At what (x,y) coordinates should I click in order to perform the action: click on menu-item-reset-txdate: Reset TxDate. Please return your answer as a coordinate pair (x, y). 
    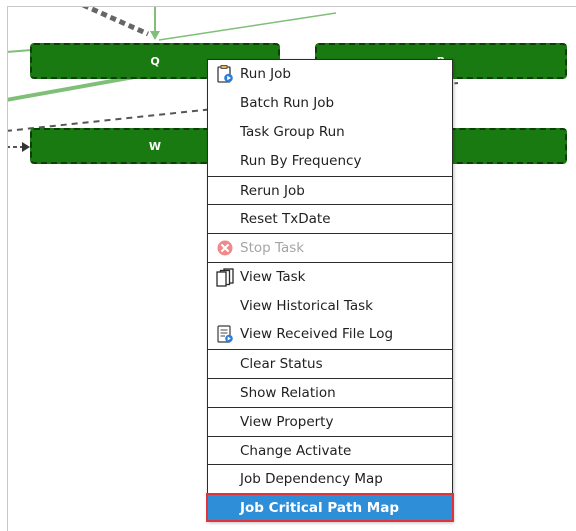
    Looking at the image, I should click on (330, 218).